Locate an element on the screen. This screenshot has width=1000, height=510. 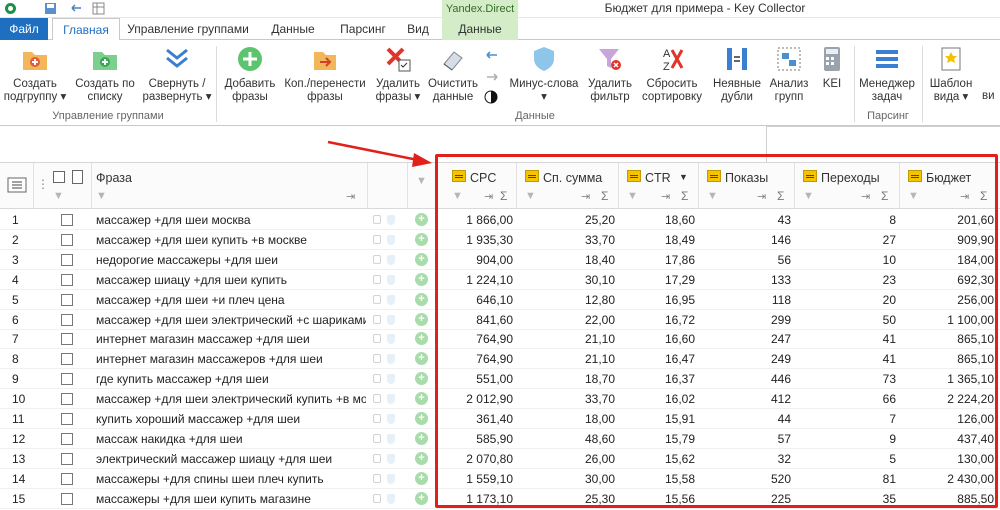
remove-filter-button: Удалить фильтр is located at coordinates (610, 74).